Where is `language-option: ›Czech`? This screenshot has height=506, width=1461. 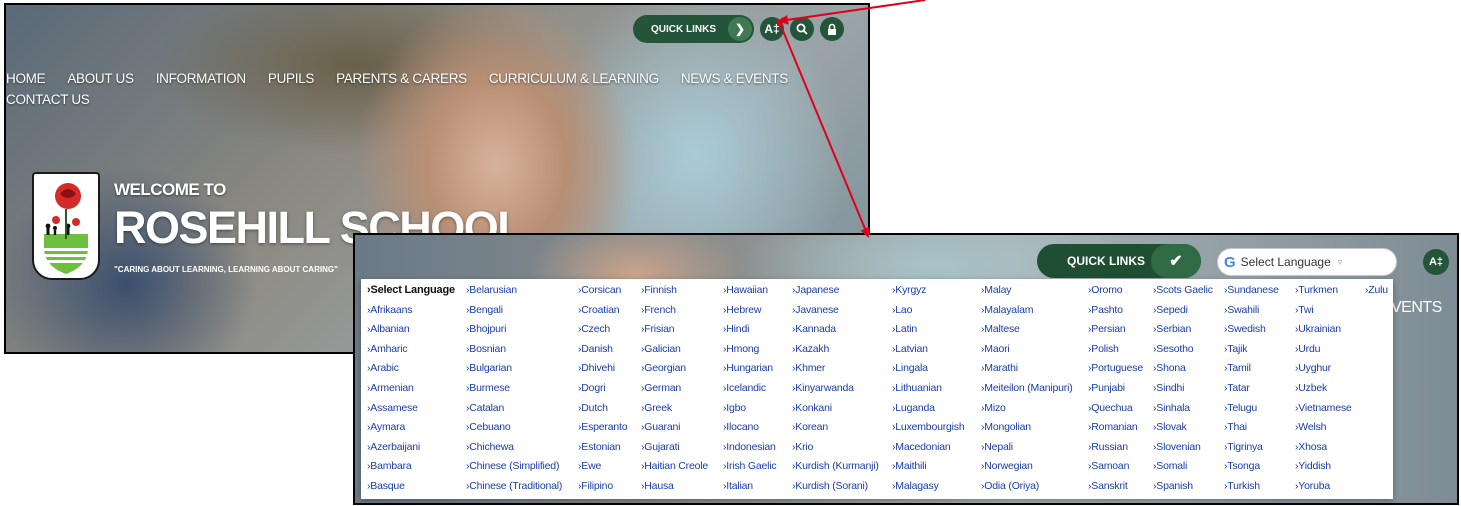 language-option: ›Czech is located at coordinates (594, 329).